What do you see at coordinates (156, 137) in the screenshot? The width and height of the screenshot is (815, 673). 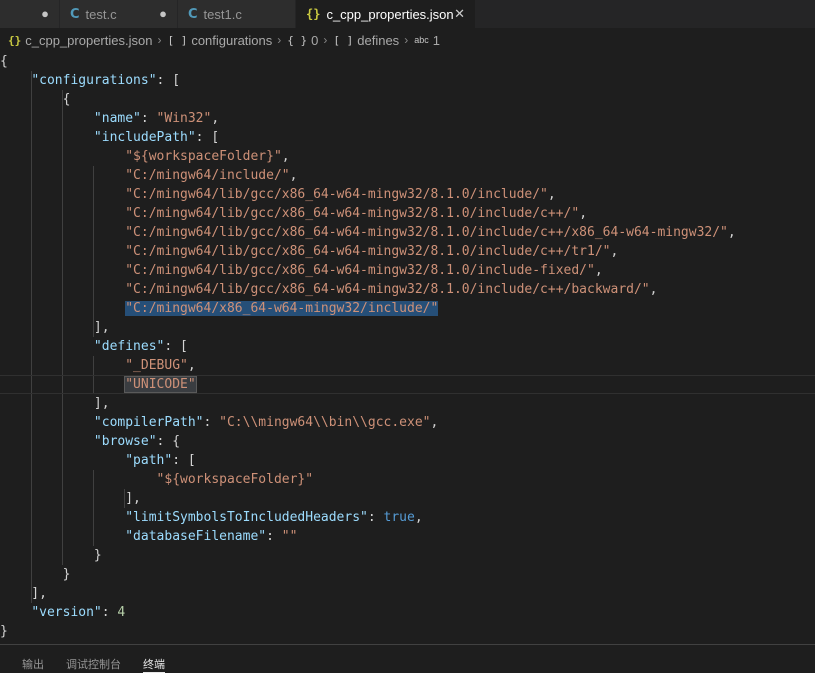 I see `code-line: "includePath": [` at bounding box center [156, 137].